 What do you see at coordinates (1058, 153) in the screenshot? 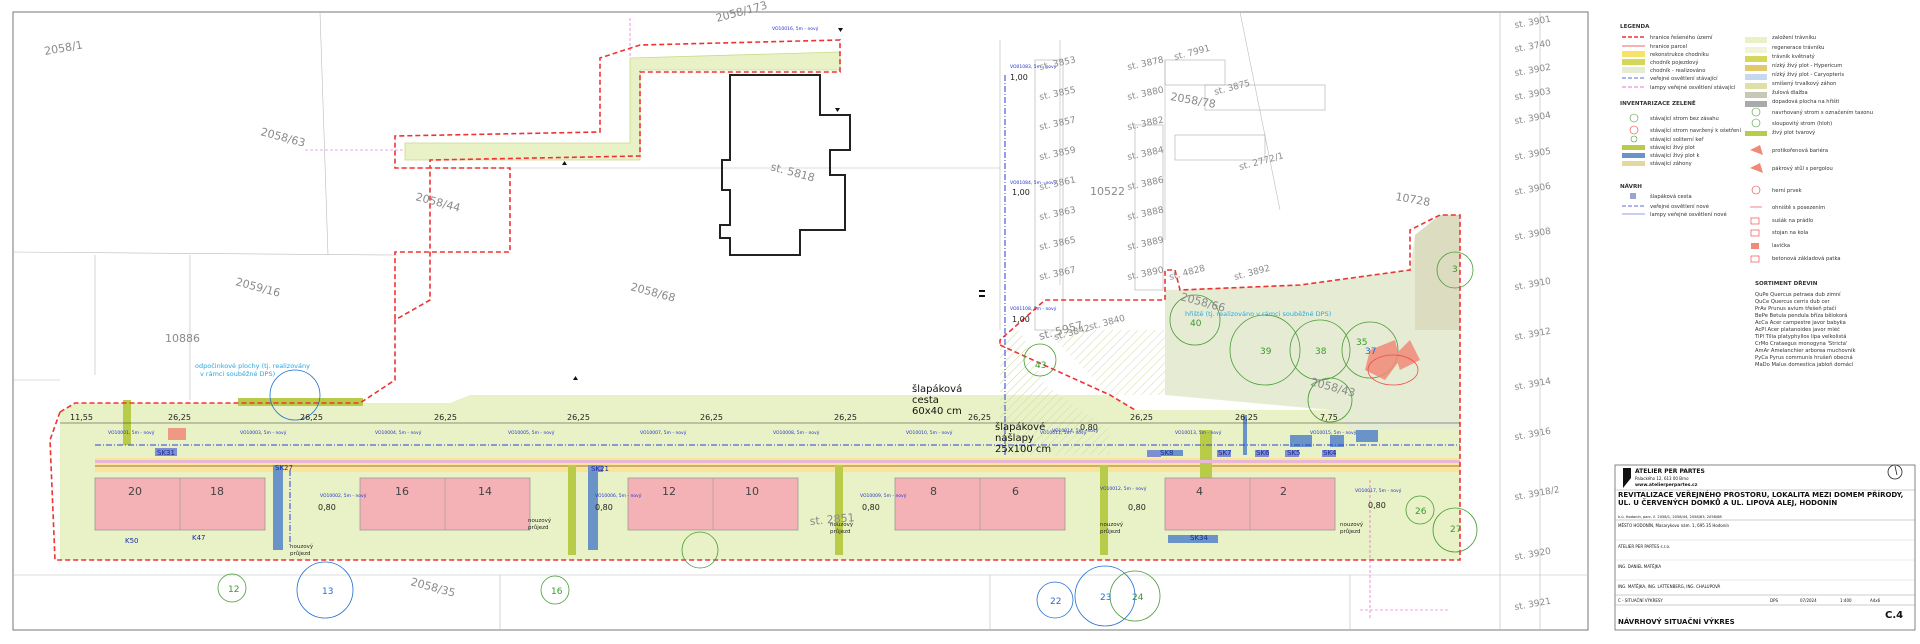
I see `st-label: st. 3859` at bounding box center [1058, 153].